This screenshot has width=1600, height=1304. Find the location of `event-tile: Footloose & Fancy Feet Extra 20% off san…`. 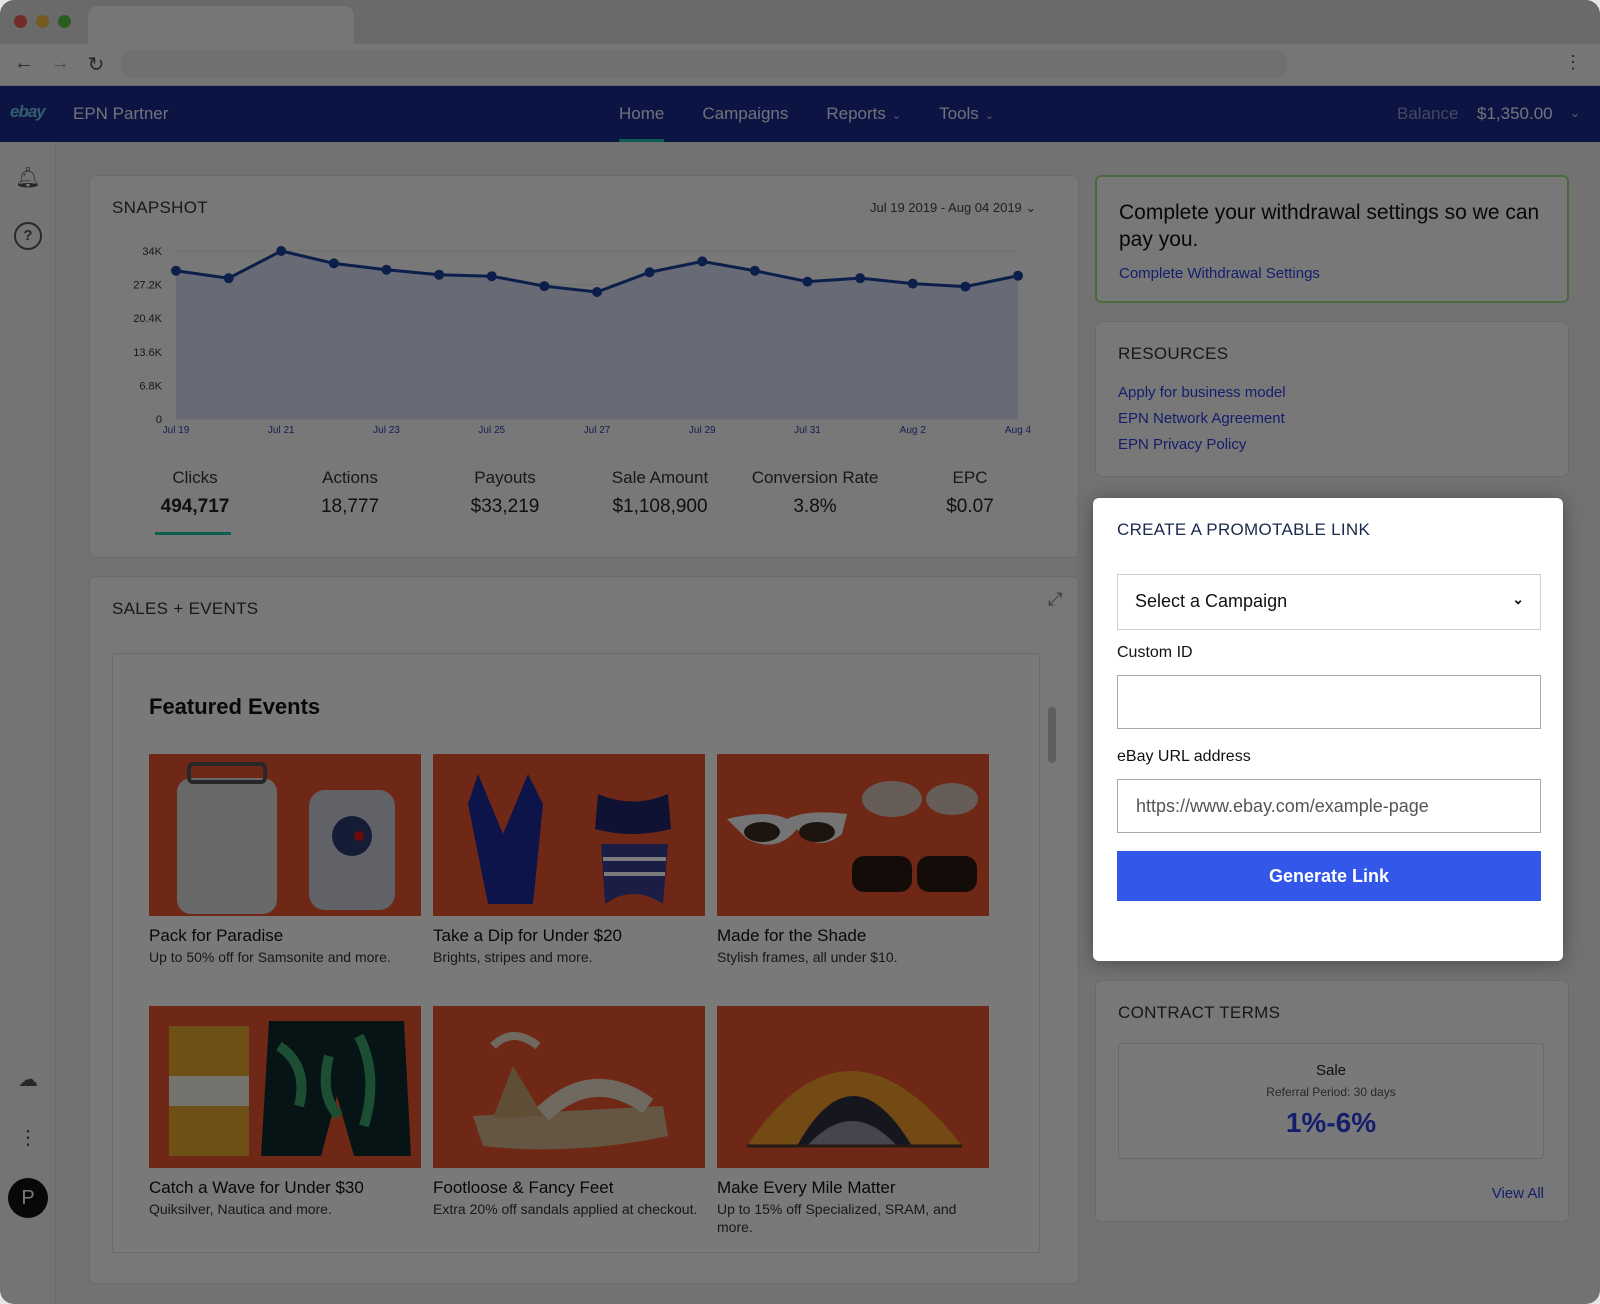

event-tile: Footloose & Fancy Feet Extra 20% off san… is located at coordinates (569, 1112).